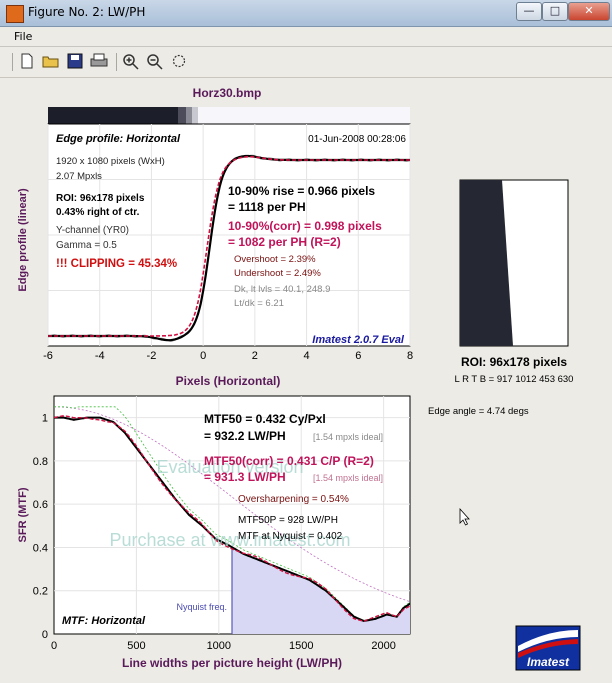 The image size is (612, 683). What do you see at coordinates (201, 607) in the screenshot?
I see `nyquist-label: Nyquist freq.` at bounding box center [201, 607].